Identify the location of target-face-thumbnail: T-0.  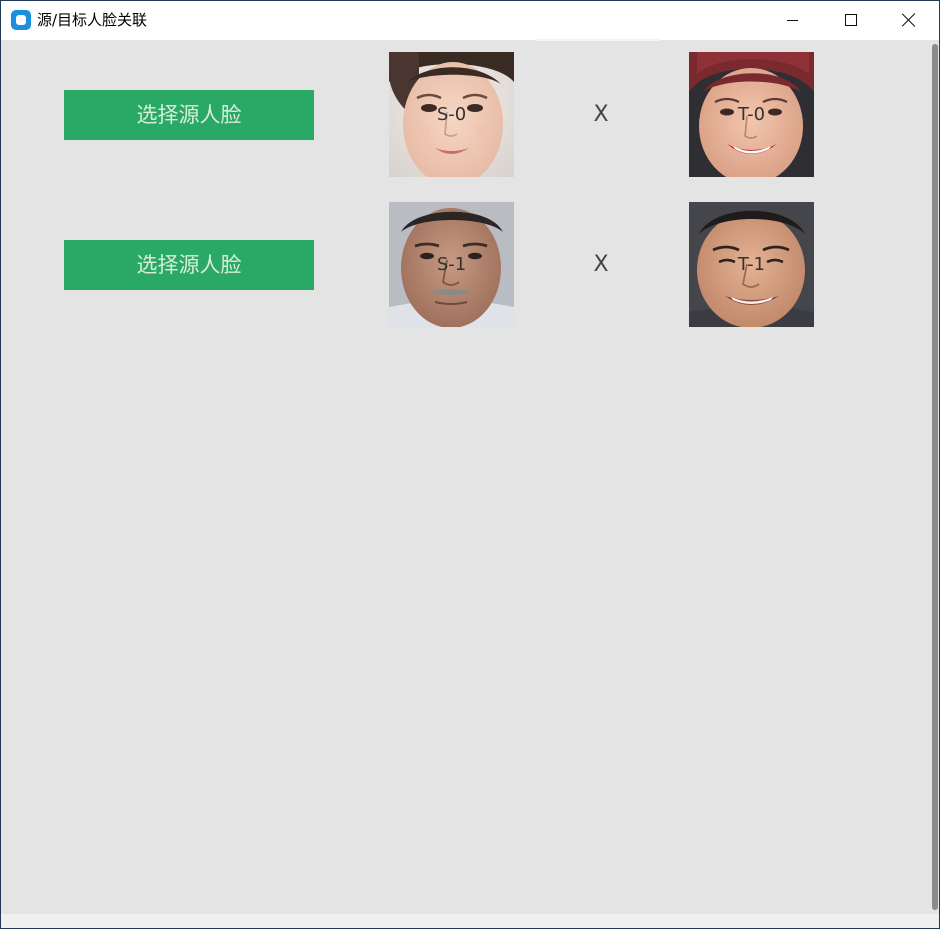
(751, 114).